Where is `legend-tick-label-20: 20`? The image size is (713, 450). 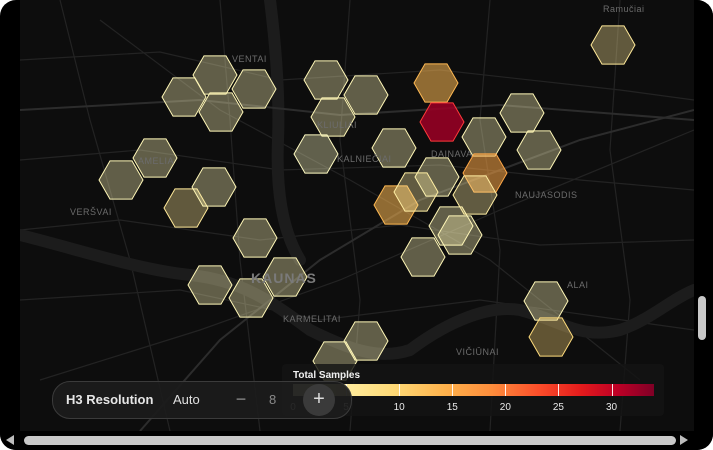 legend-tick-label-20: 20 is located at coordinates (505, 407).